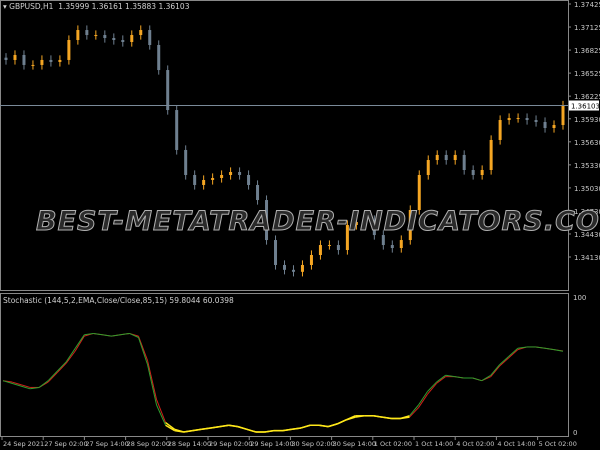  I want to click on symbol-label: GBPUSD,H1, so click(31, 6).